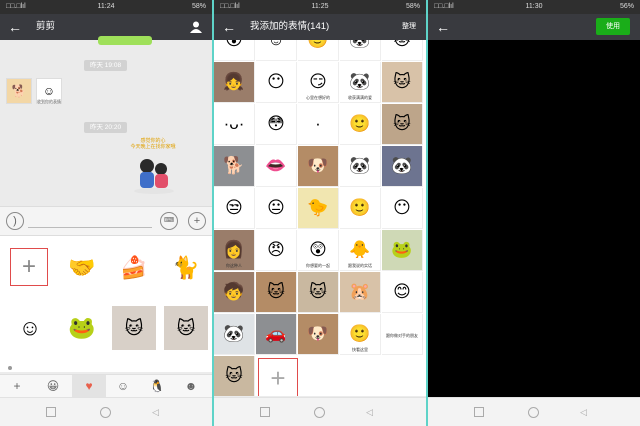  I want to click on clock: 11:30, so click(534, 6).